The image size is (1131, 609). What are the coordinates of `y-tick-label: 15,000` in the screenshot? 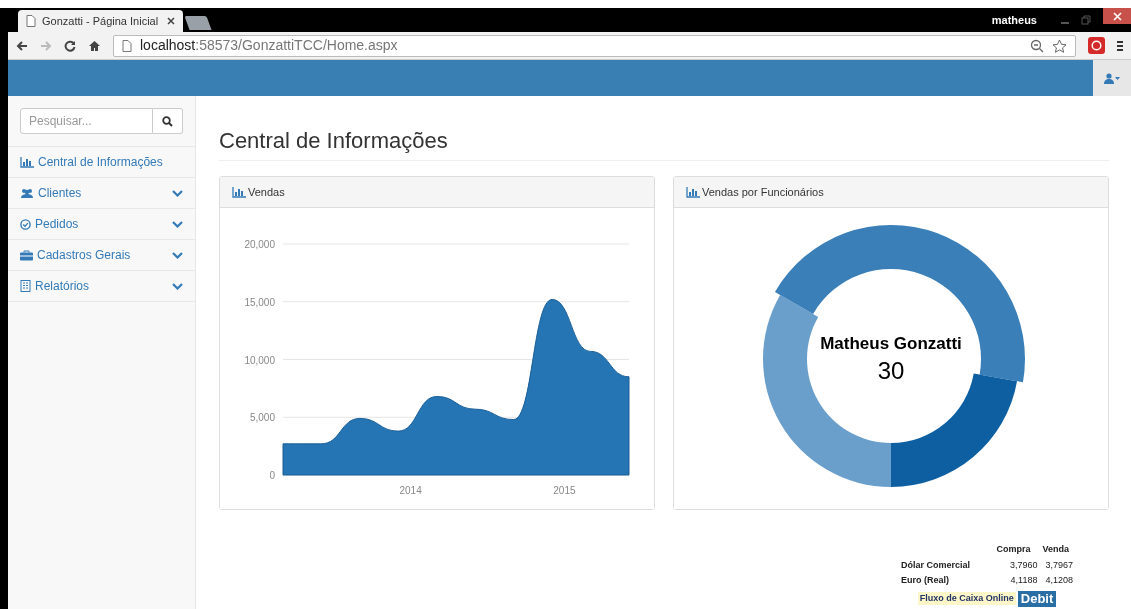 It's located at (259, 302).